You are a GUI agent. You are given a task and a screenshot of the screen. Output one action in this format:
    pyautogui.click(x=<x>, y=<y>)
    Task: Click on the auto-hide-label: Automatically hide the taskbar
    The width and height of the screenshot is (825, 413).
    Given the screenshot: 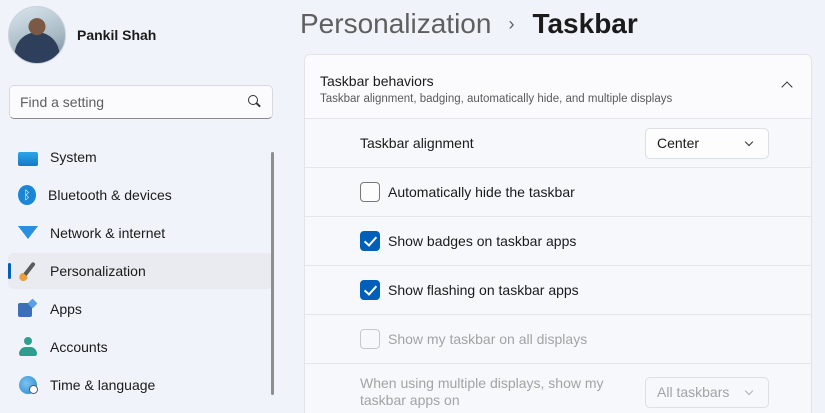 What is the action you would take?
    pyautogui.click(x=481, y=192)
    